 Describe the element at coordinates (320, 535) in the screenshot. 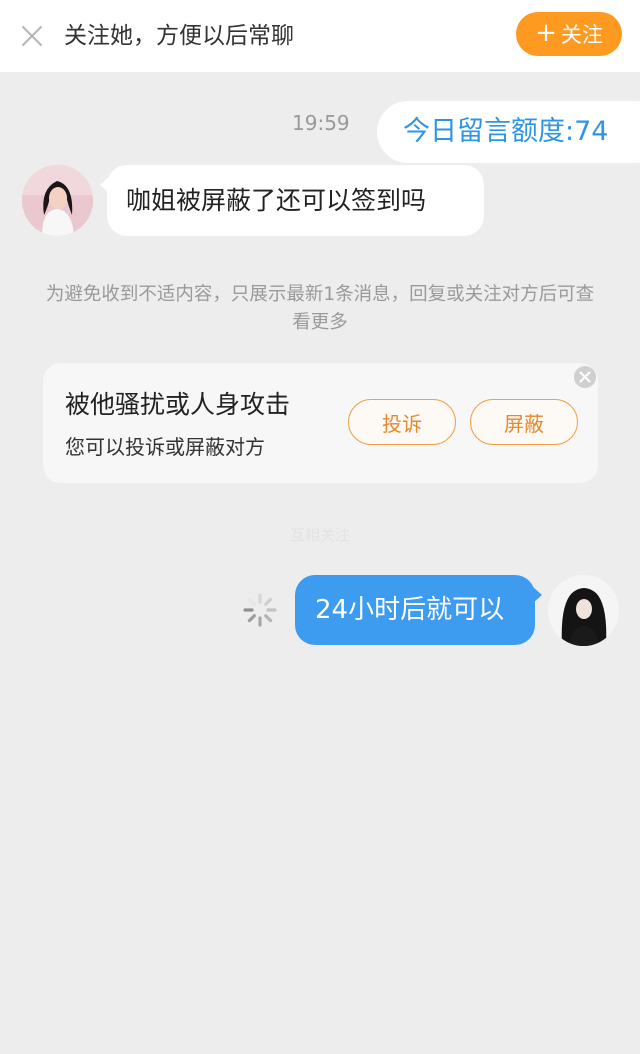

I see `faint-system-label: 互相关注` at that location.